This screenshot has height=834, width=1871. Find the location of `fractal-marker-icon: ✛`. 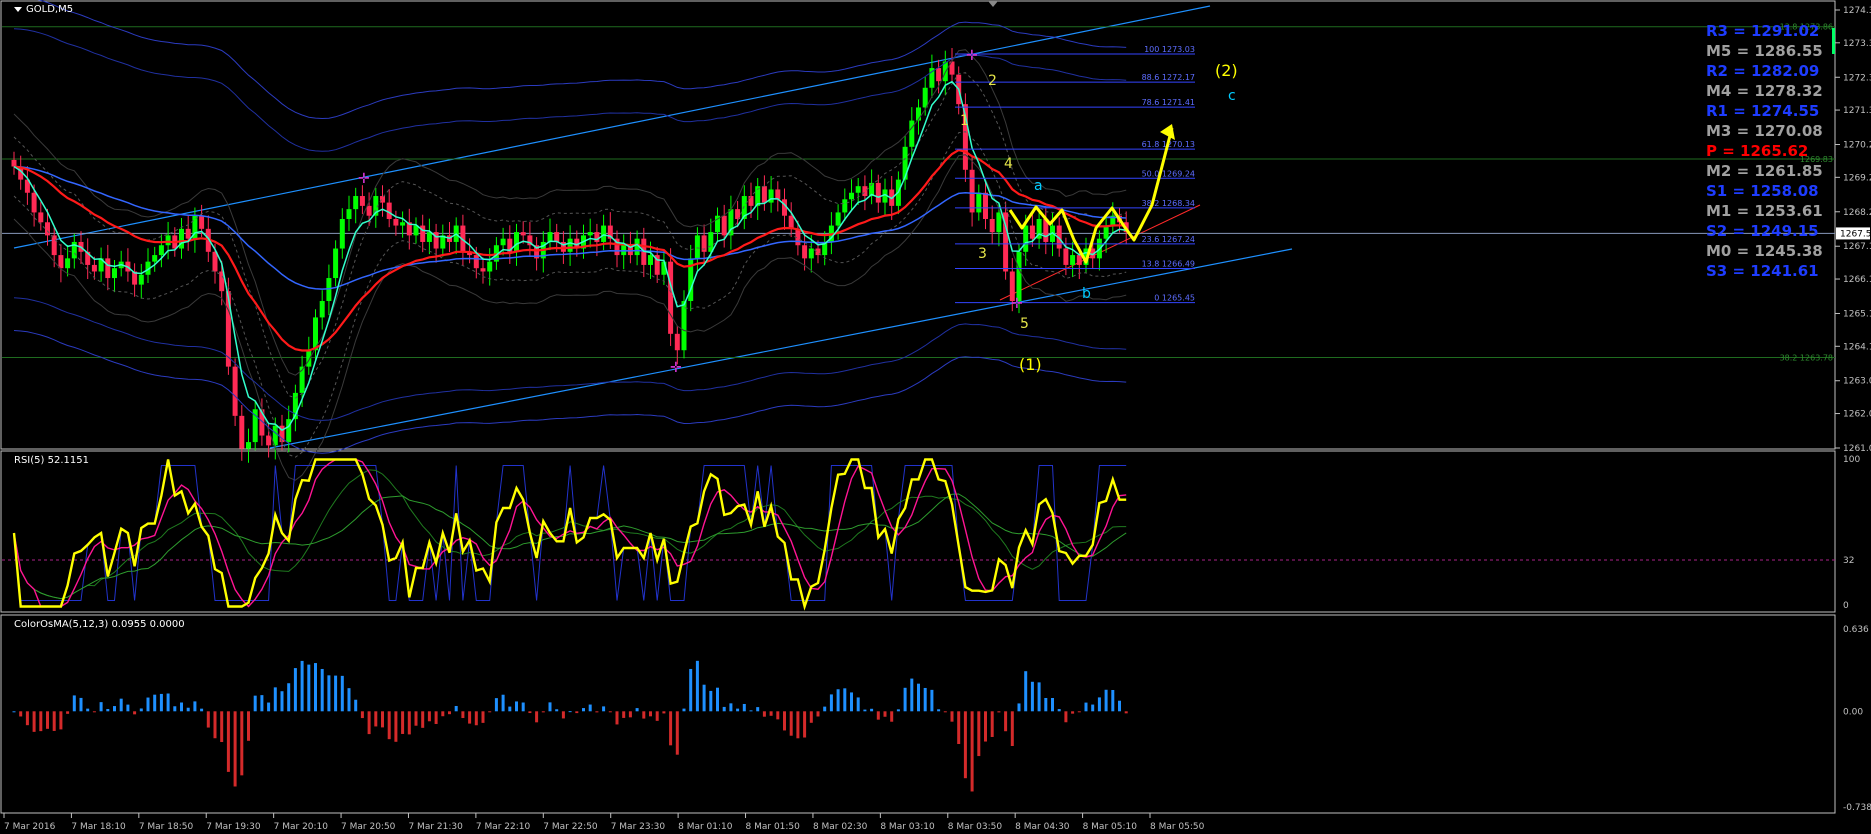

fractal-marker-icon: ✛ is located at coordinates (676, 368).